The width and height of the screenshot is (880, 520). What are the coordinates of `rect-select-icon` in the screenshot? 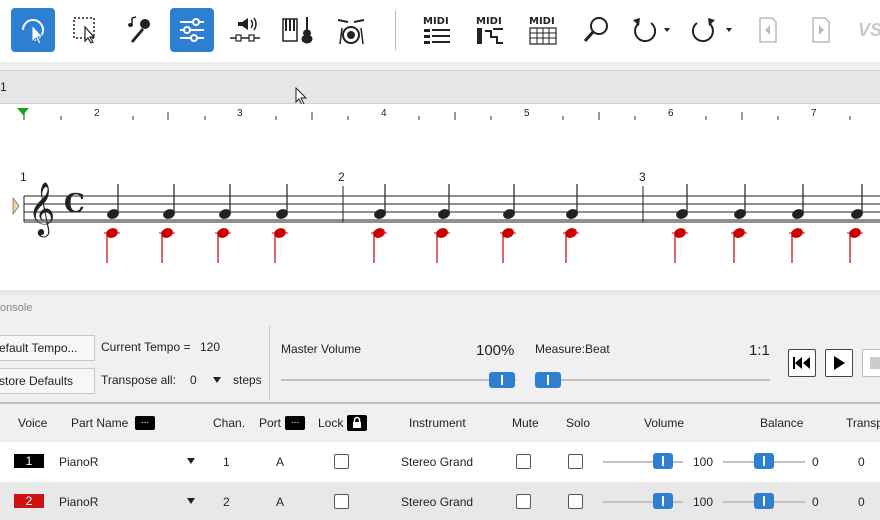 It's located at (84, 30).